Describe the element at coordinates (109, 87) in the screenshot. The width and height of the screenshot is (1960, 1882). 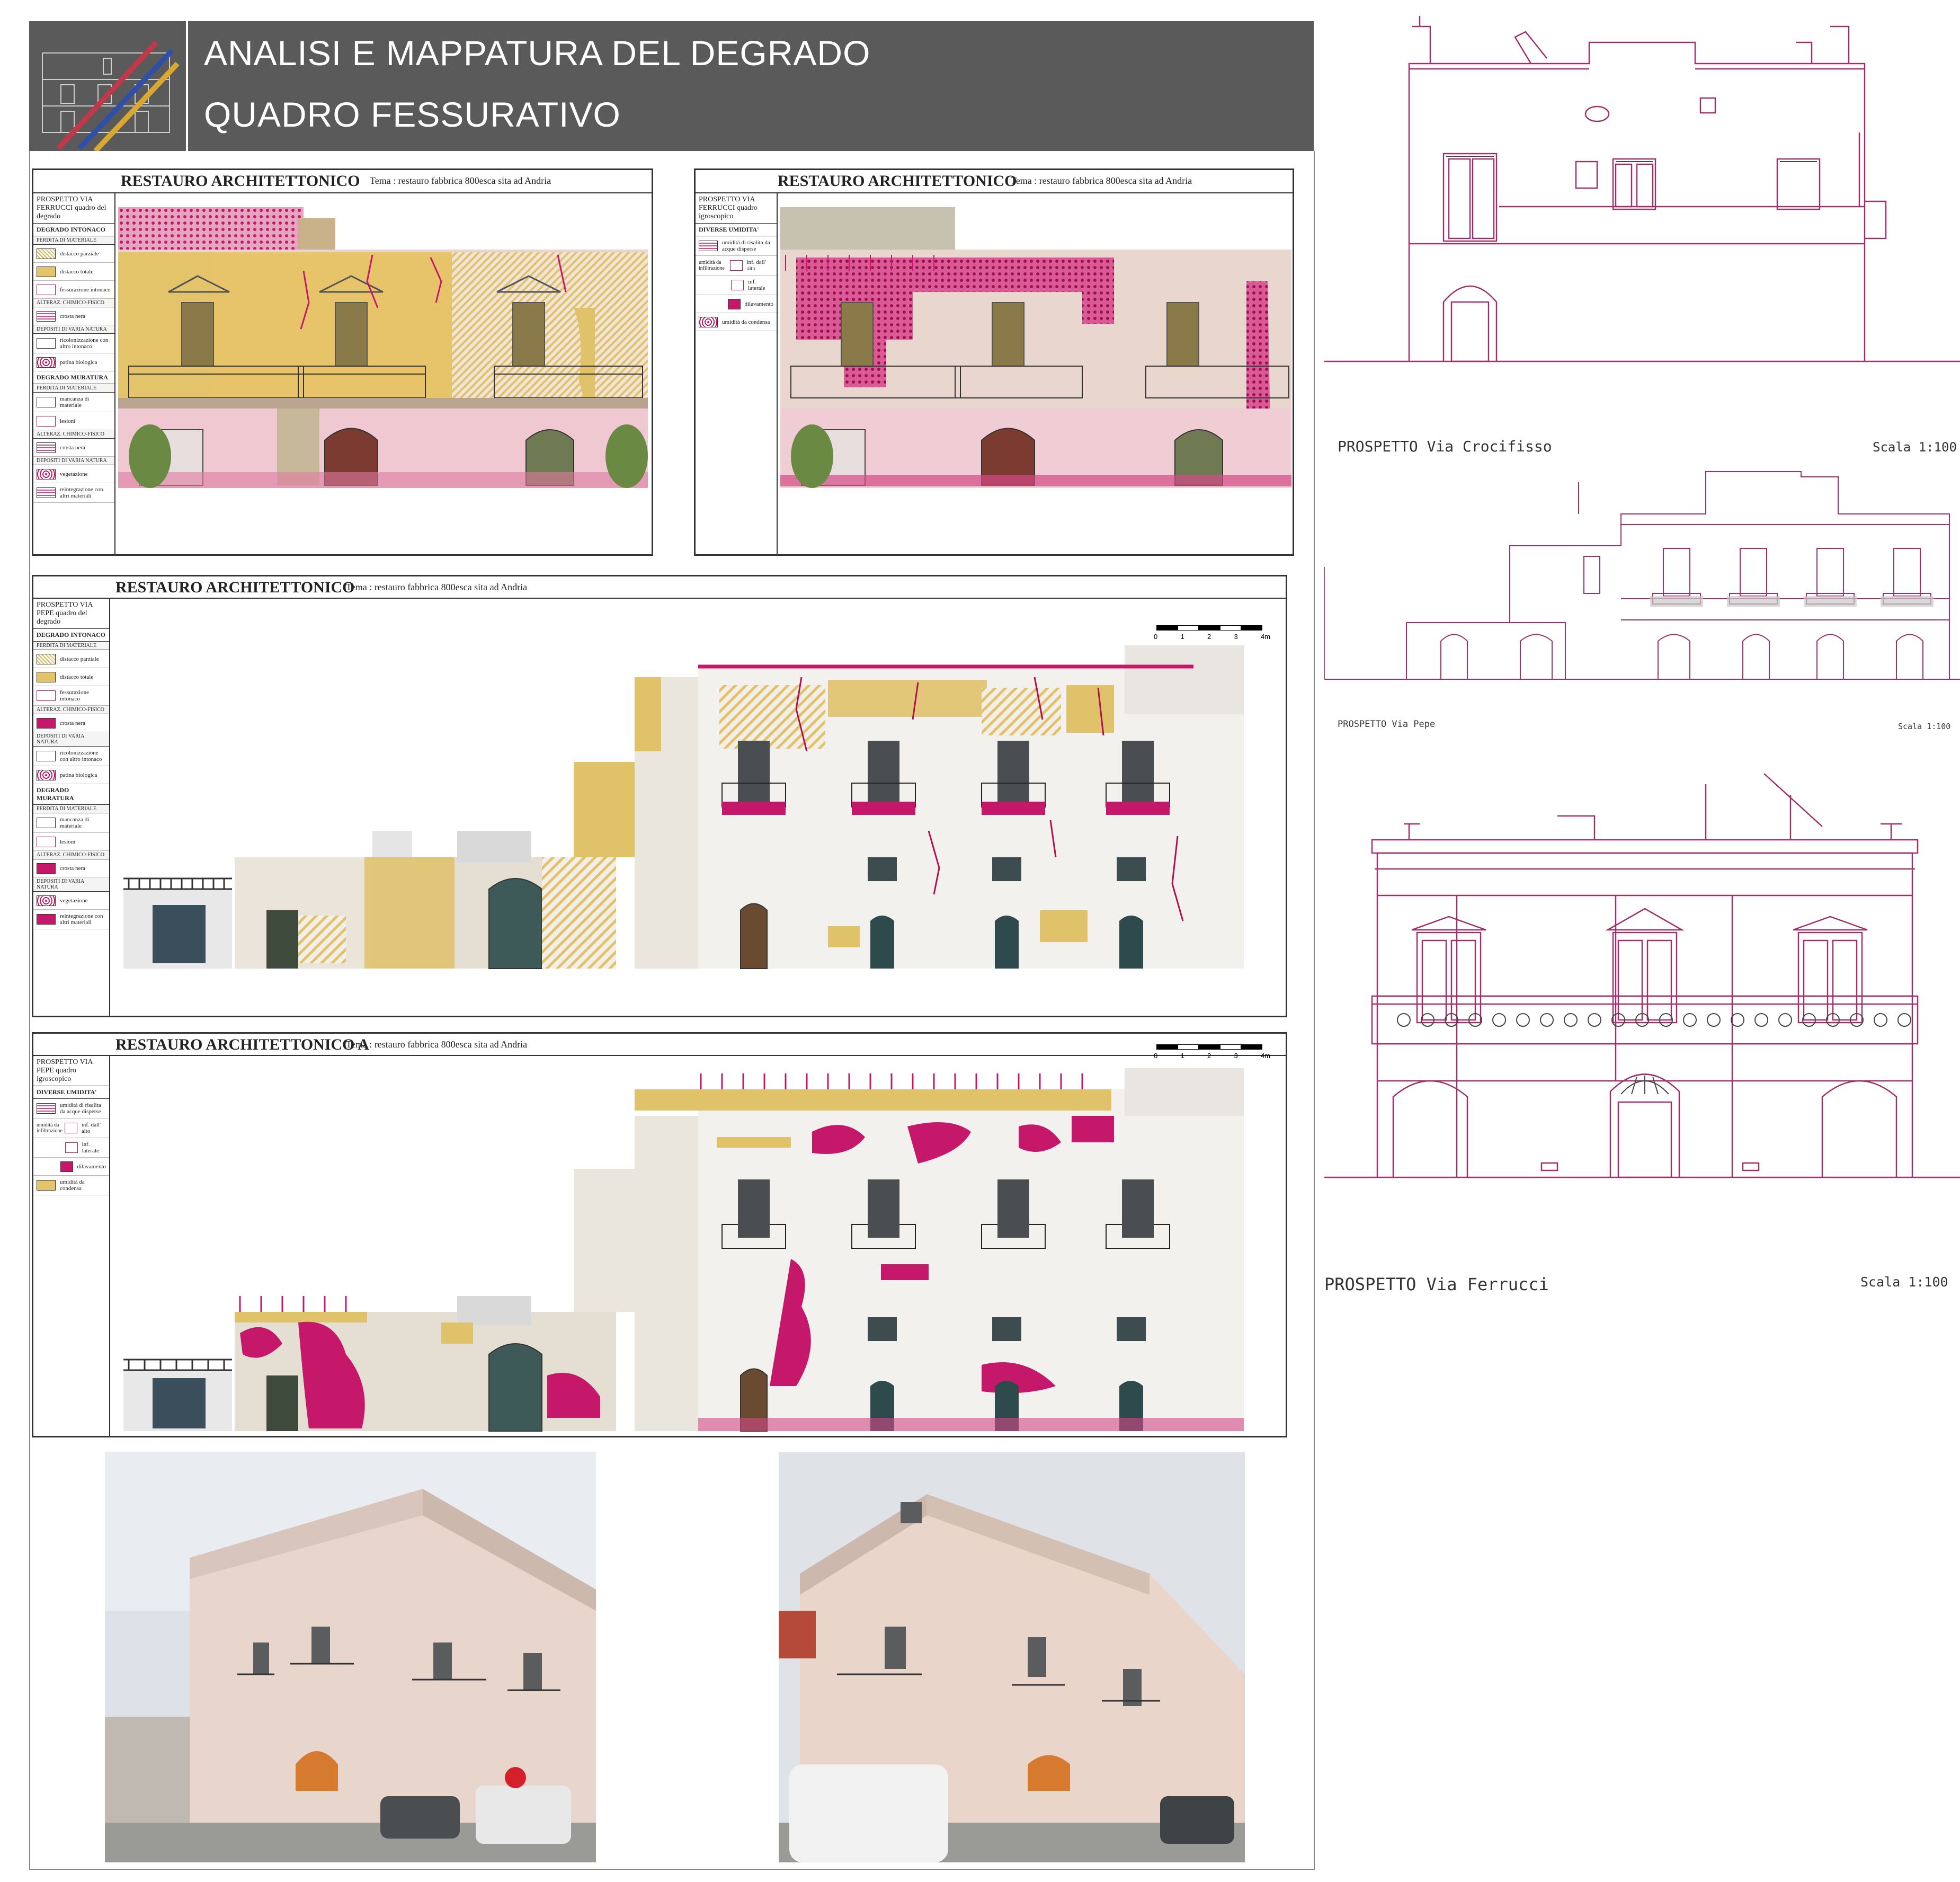
I see `banner-thumbnail` at that location.